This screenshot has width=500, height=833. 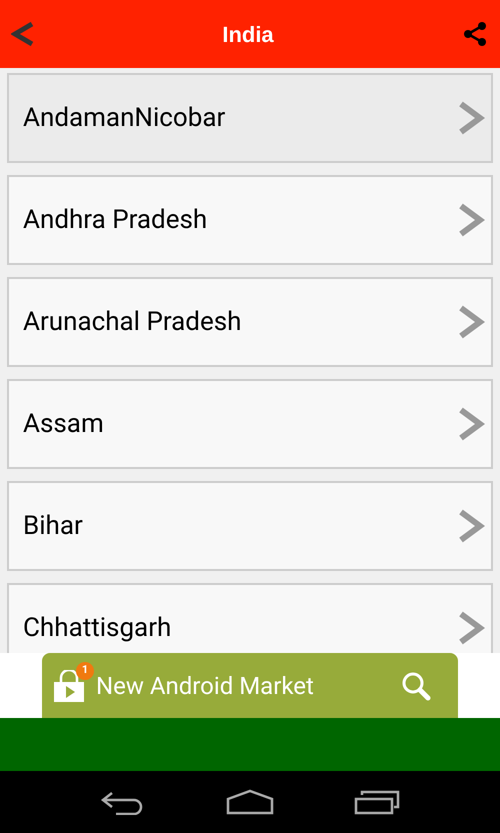 What do you see at coordinates (250, 526) in the screenshot?
I see `state-list-item: Bihar` at bounding box center [250, 526].